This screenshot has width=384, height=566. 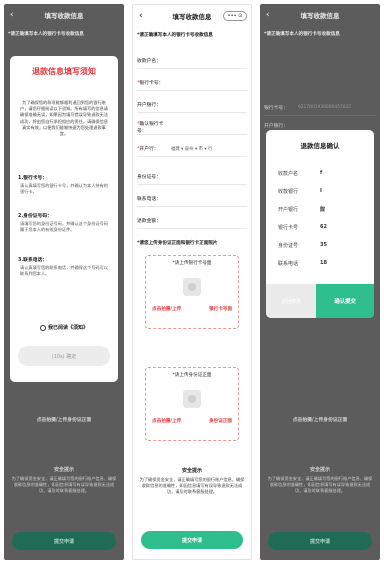 What do you see at coordinates (288, 264) in the screenshot?
I see `confirm-label: 联系电话` at bounding box center [288, 264].